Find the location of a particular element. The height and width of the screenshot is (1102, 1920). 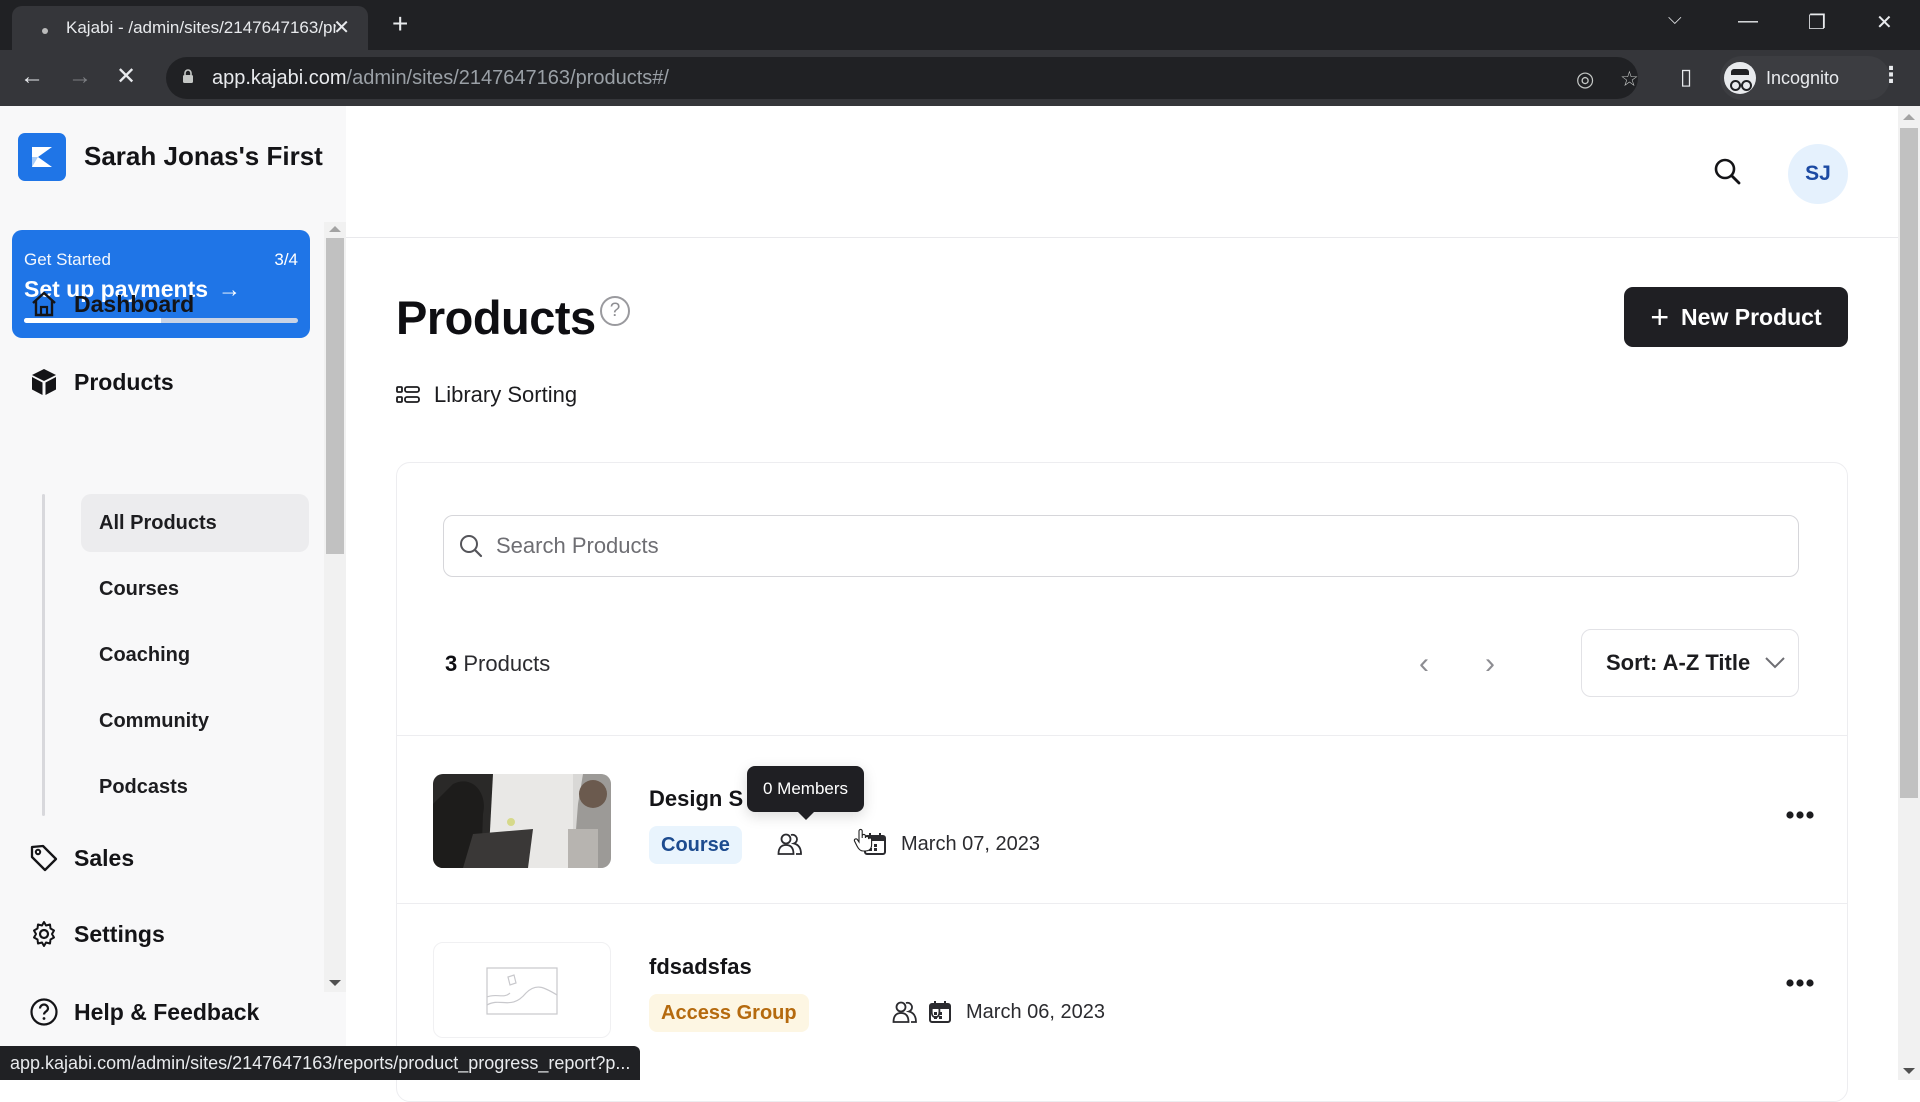

members-count is located at coordinates (796, 844).